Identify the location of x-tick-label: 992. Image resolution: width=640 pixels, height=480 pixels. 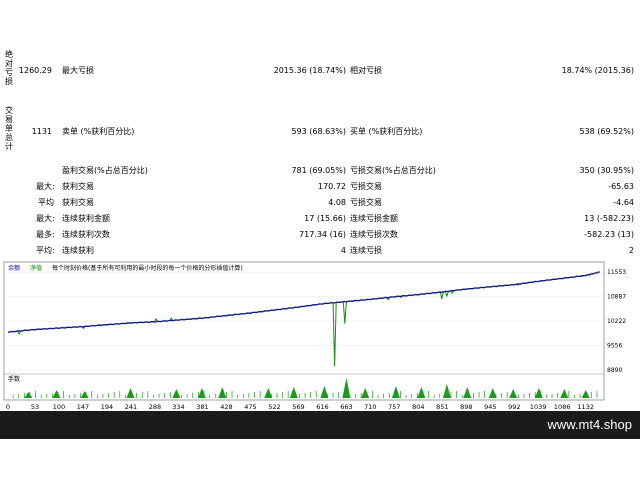
(514, 407).